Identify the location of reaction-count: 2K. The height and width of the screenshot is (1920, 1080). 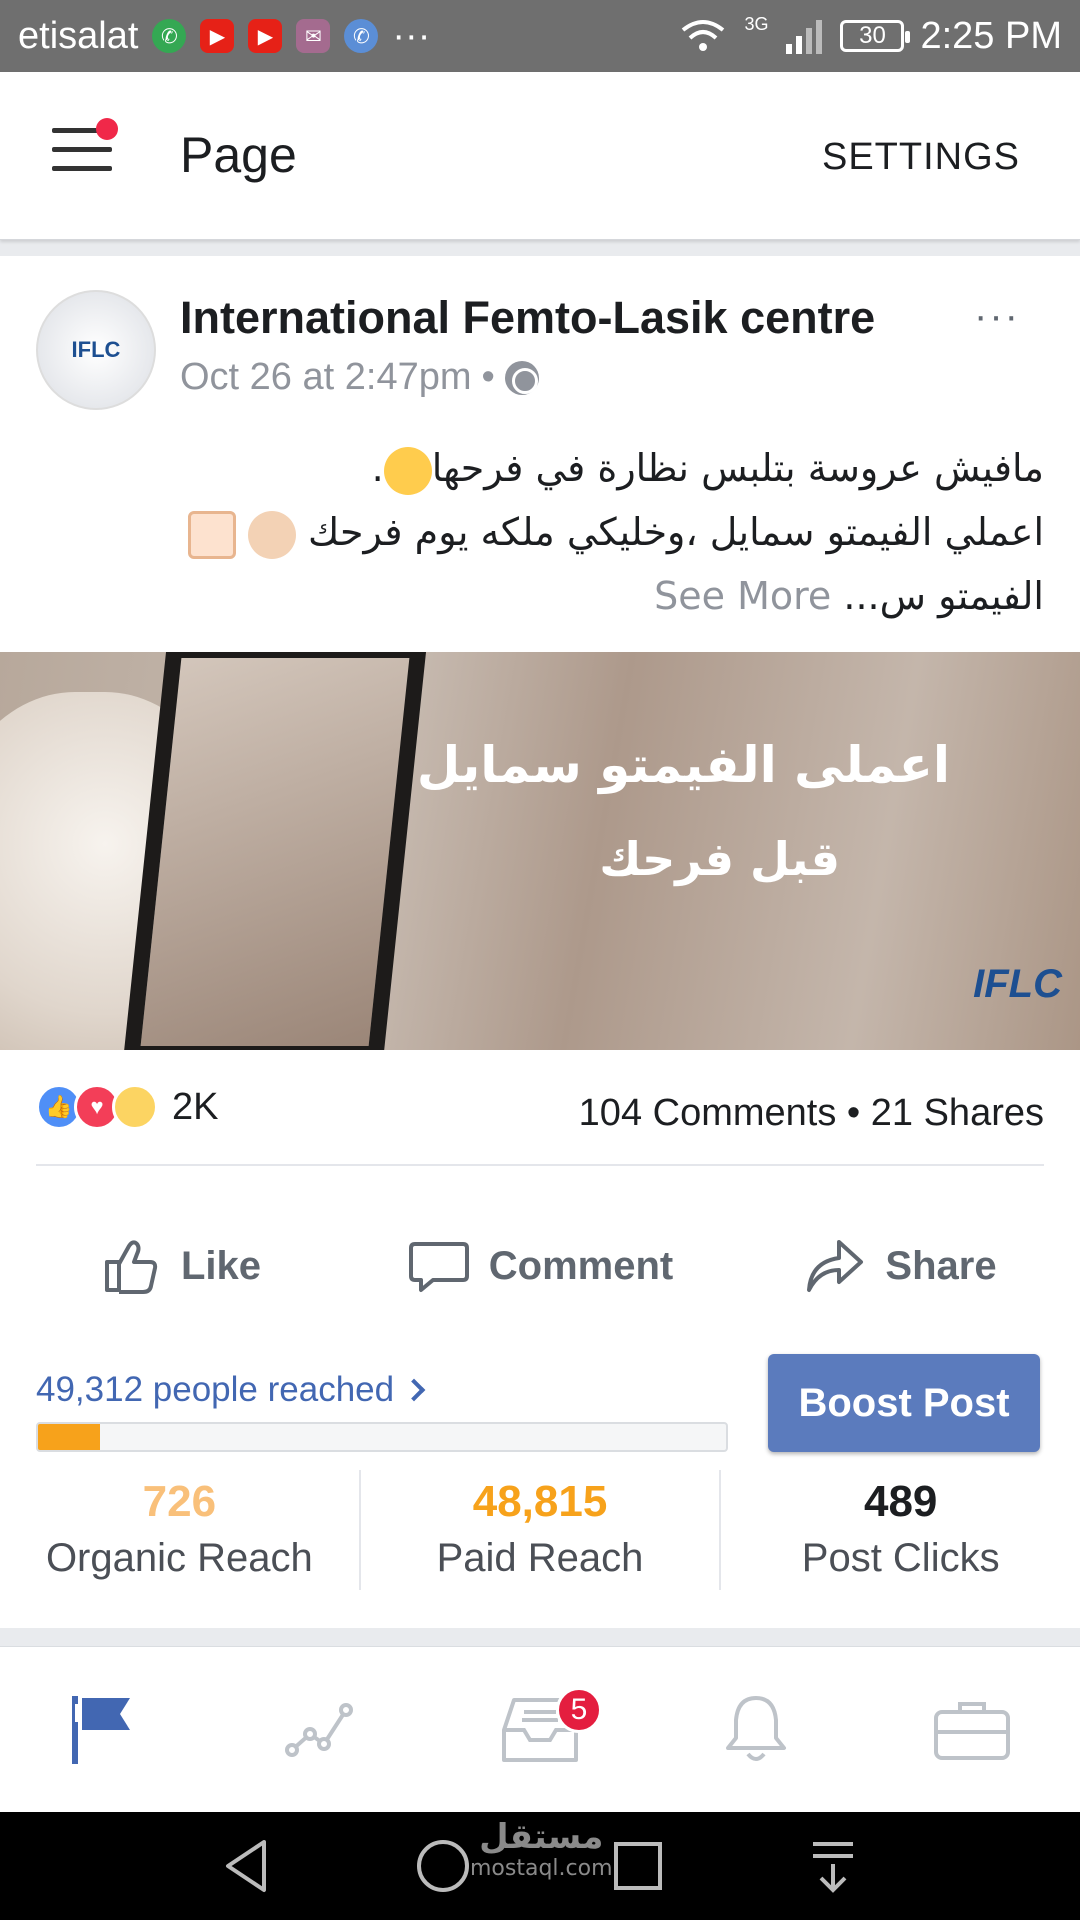
(195, 1106).